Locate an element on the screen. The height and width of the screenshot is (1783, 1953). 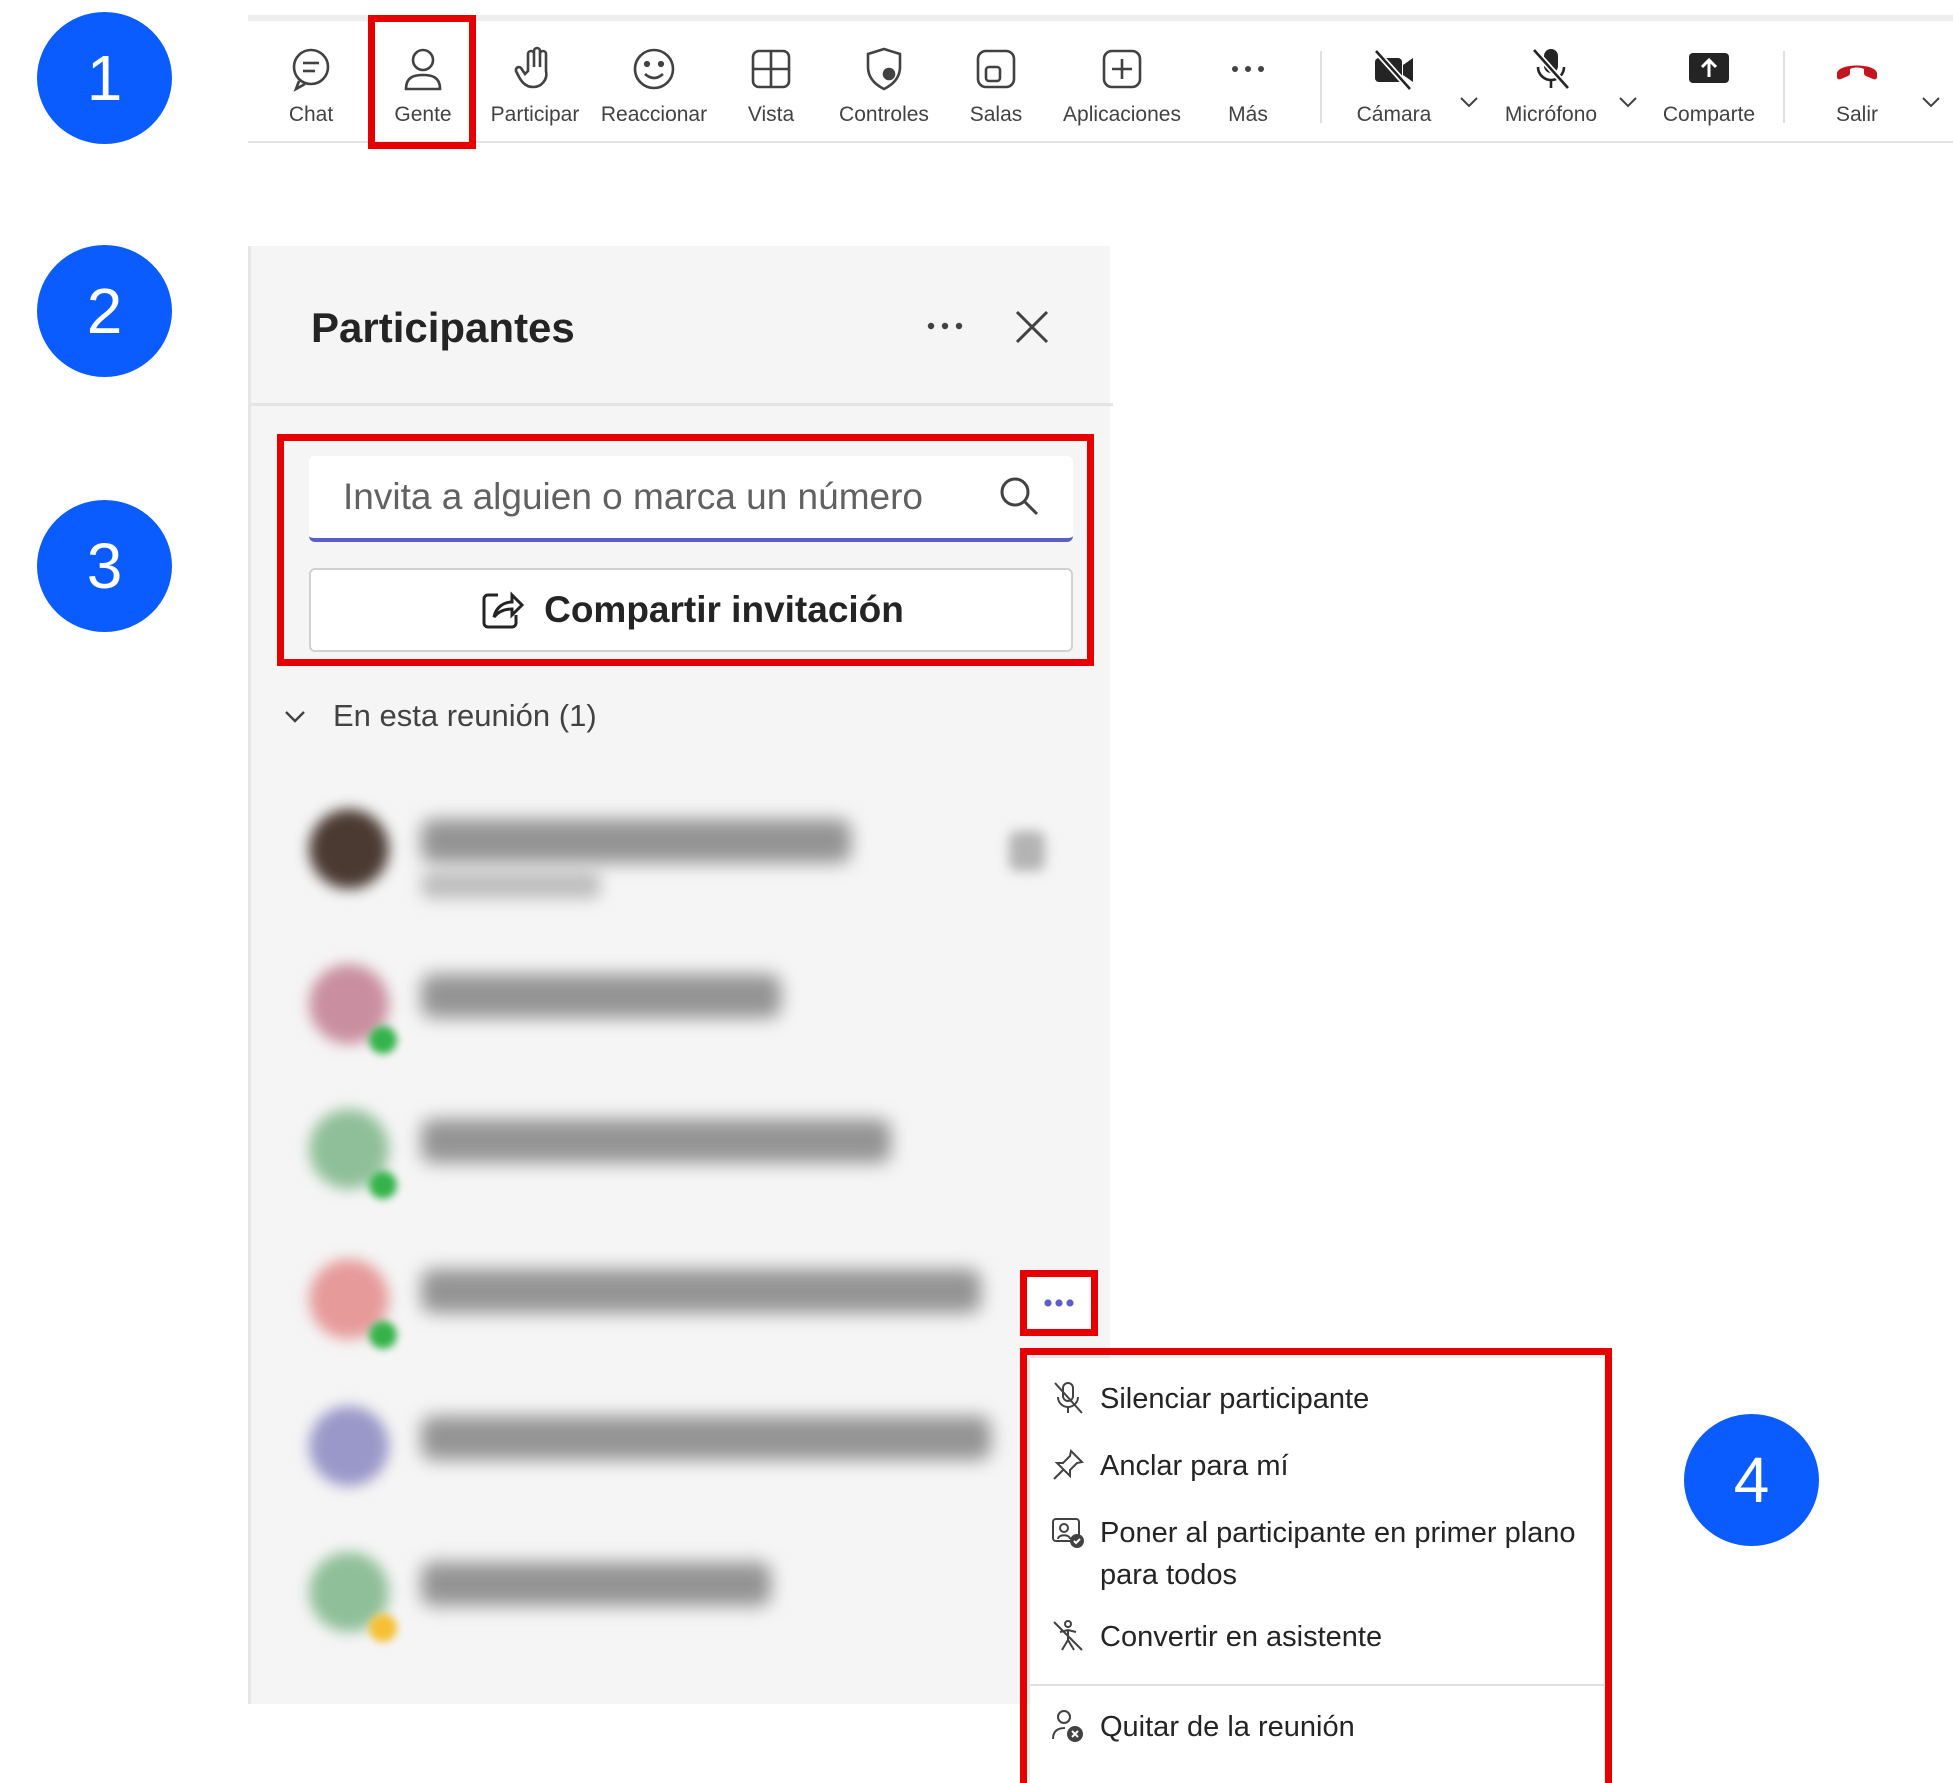
toolbar-microphone-button: Micrófono is located at coordinates (1551, 86).